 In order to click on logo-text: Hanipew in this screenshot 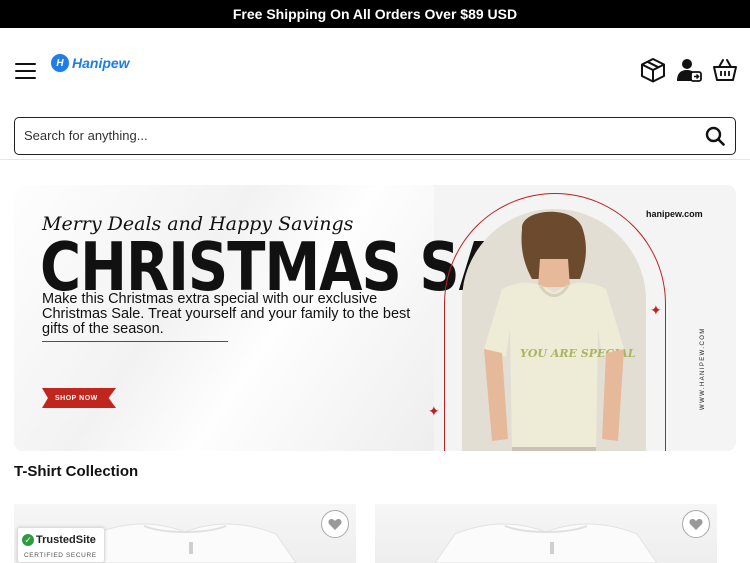, I will do `click(101, 63)`.